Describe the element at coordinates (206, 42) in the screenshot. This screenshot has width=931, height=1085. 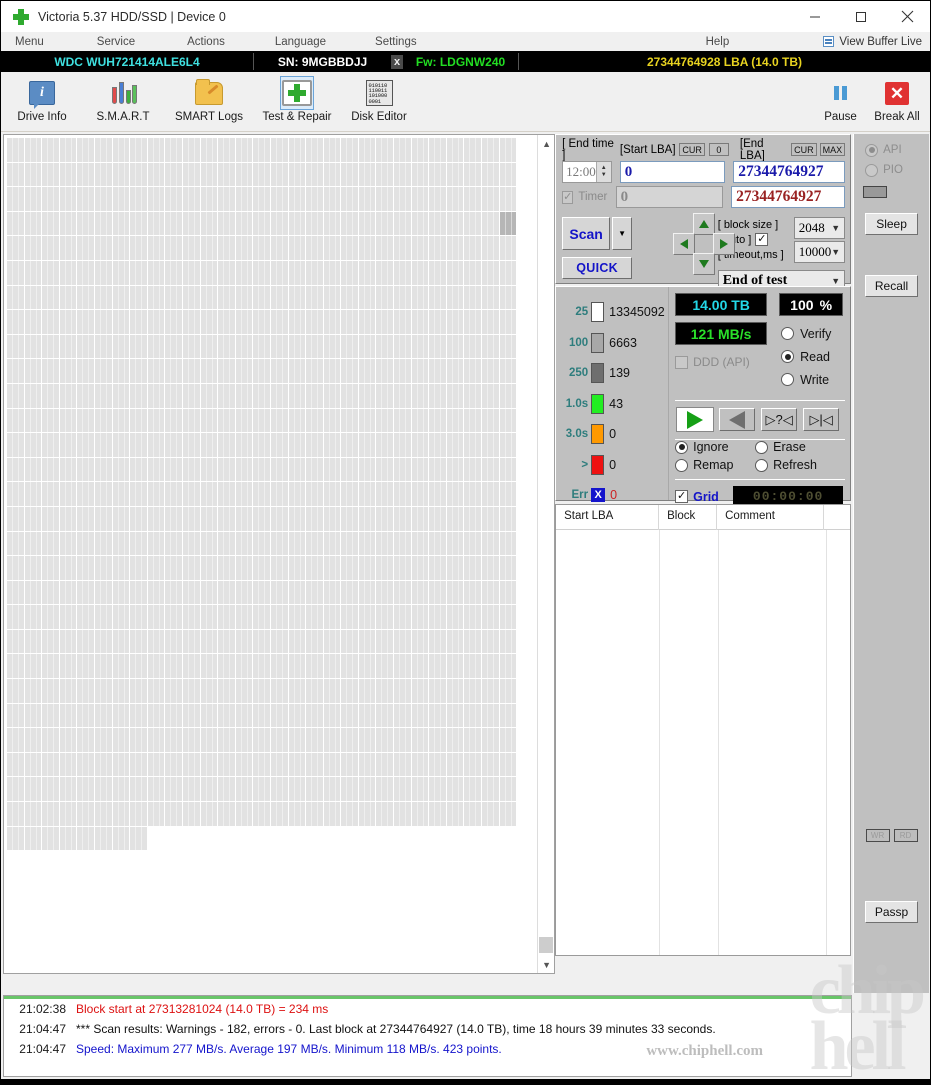
I see `menu-item-actions: Actions` at that location.